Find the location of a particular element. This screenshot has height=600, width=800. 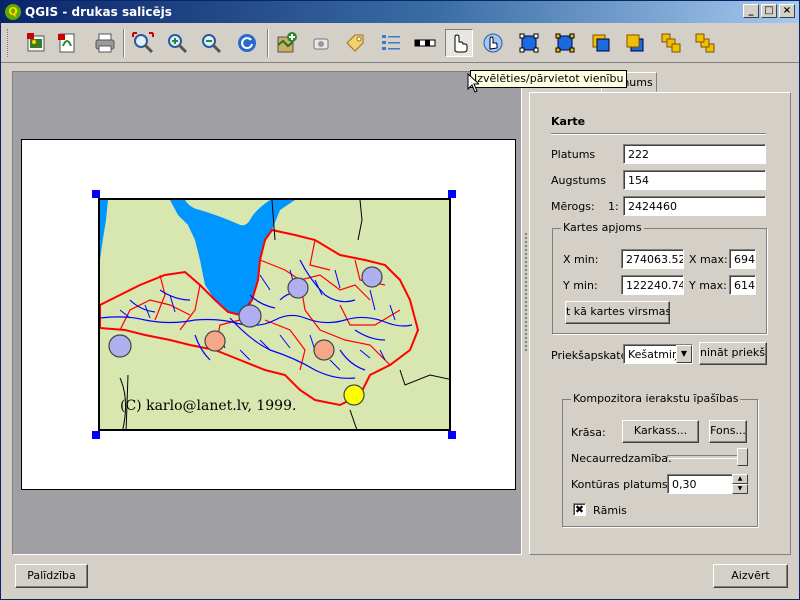

height-label: Augstums is located at coordinates (578, 180).